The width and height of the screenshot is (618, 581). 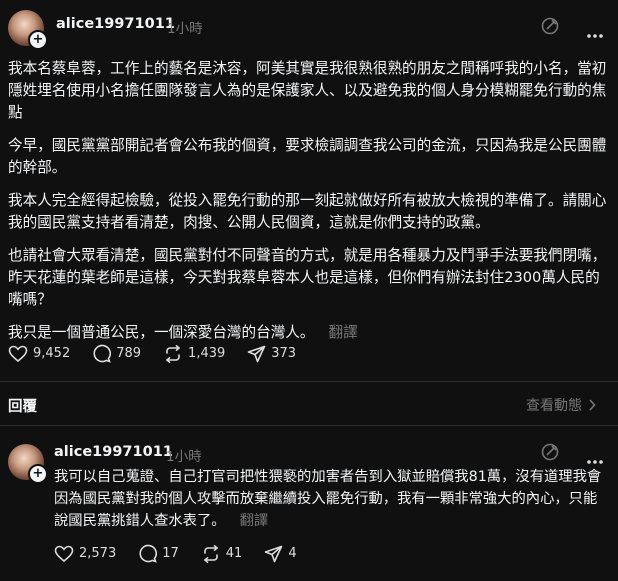 I want to click on like-count: 2,573, so click(x=98, y=553).